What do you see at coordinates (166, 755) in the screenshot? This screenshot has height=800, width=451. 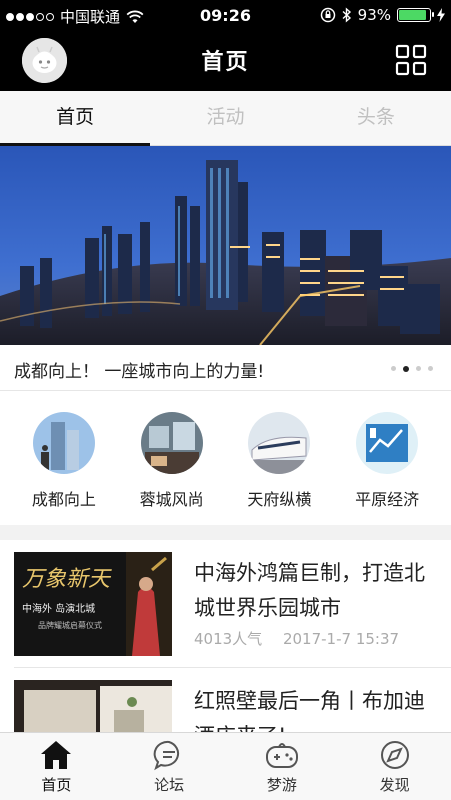 I see `chat-icon` at bounding box center [166, 755].